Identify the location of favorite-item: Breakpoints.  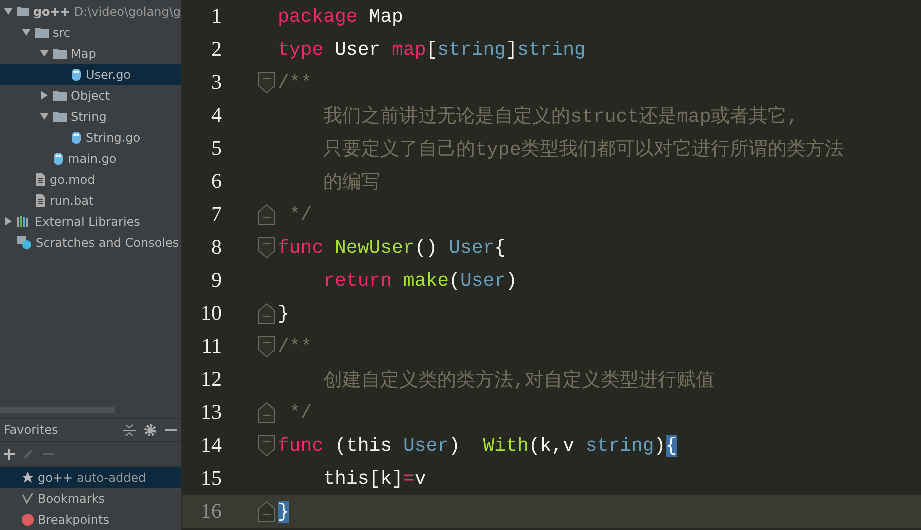
(90, 519).